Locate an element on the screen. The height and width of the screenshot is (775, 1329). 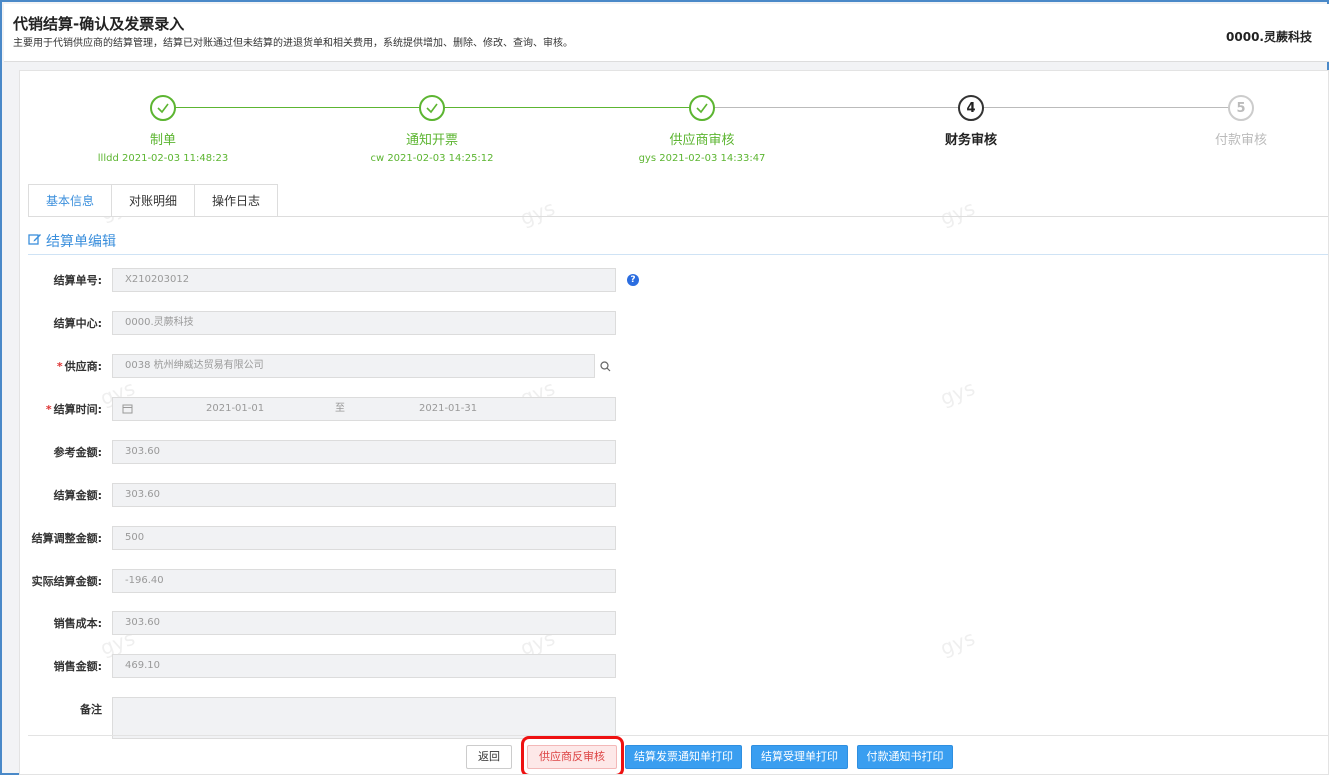
field-label: 结算单号: is located at coordinates (77, 280).